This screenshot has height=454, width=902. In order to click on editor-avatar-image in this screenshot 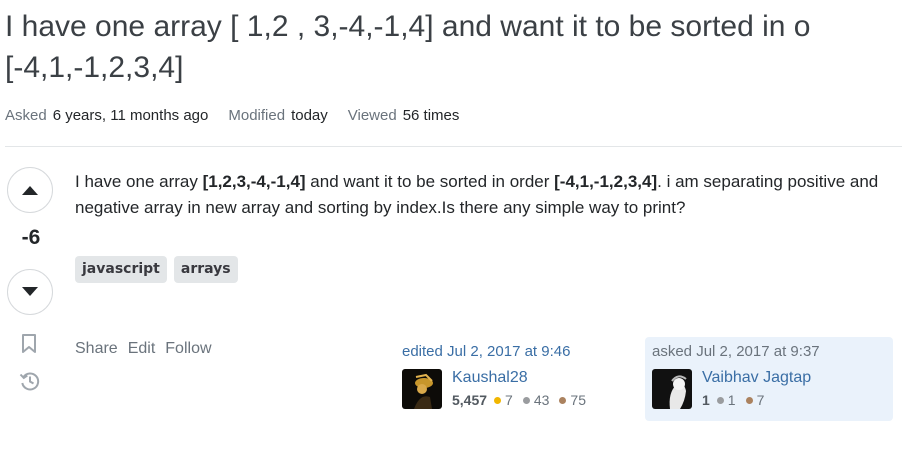, I will do `click(422, 389)`.